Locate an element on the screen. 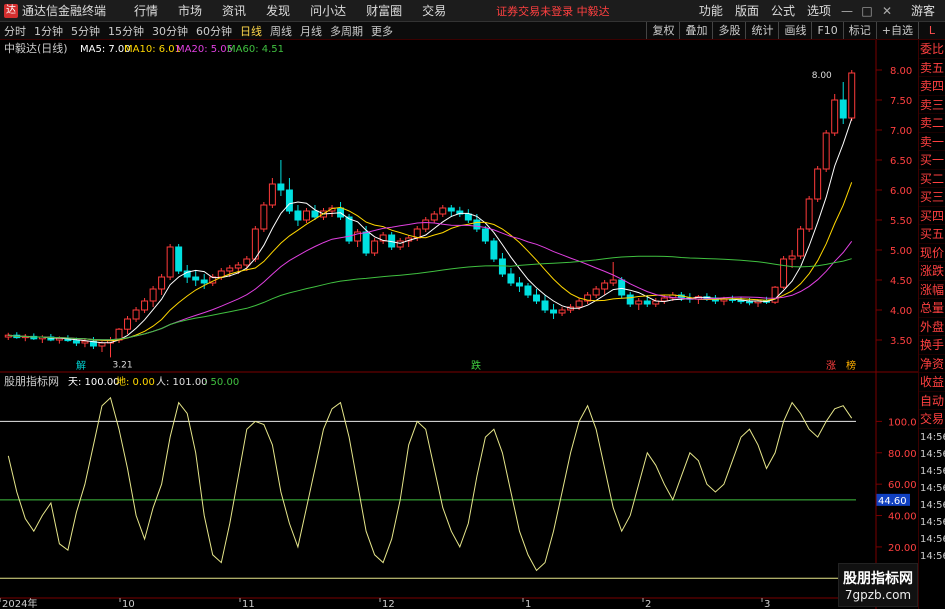 This screenshot has width=945, height=609. period-daily: 日线 is located at coordinates (251, 31).